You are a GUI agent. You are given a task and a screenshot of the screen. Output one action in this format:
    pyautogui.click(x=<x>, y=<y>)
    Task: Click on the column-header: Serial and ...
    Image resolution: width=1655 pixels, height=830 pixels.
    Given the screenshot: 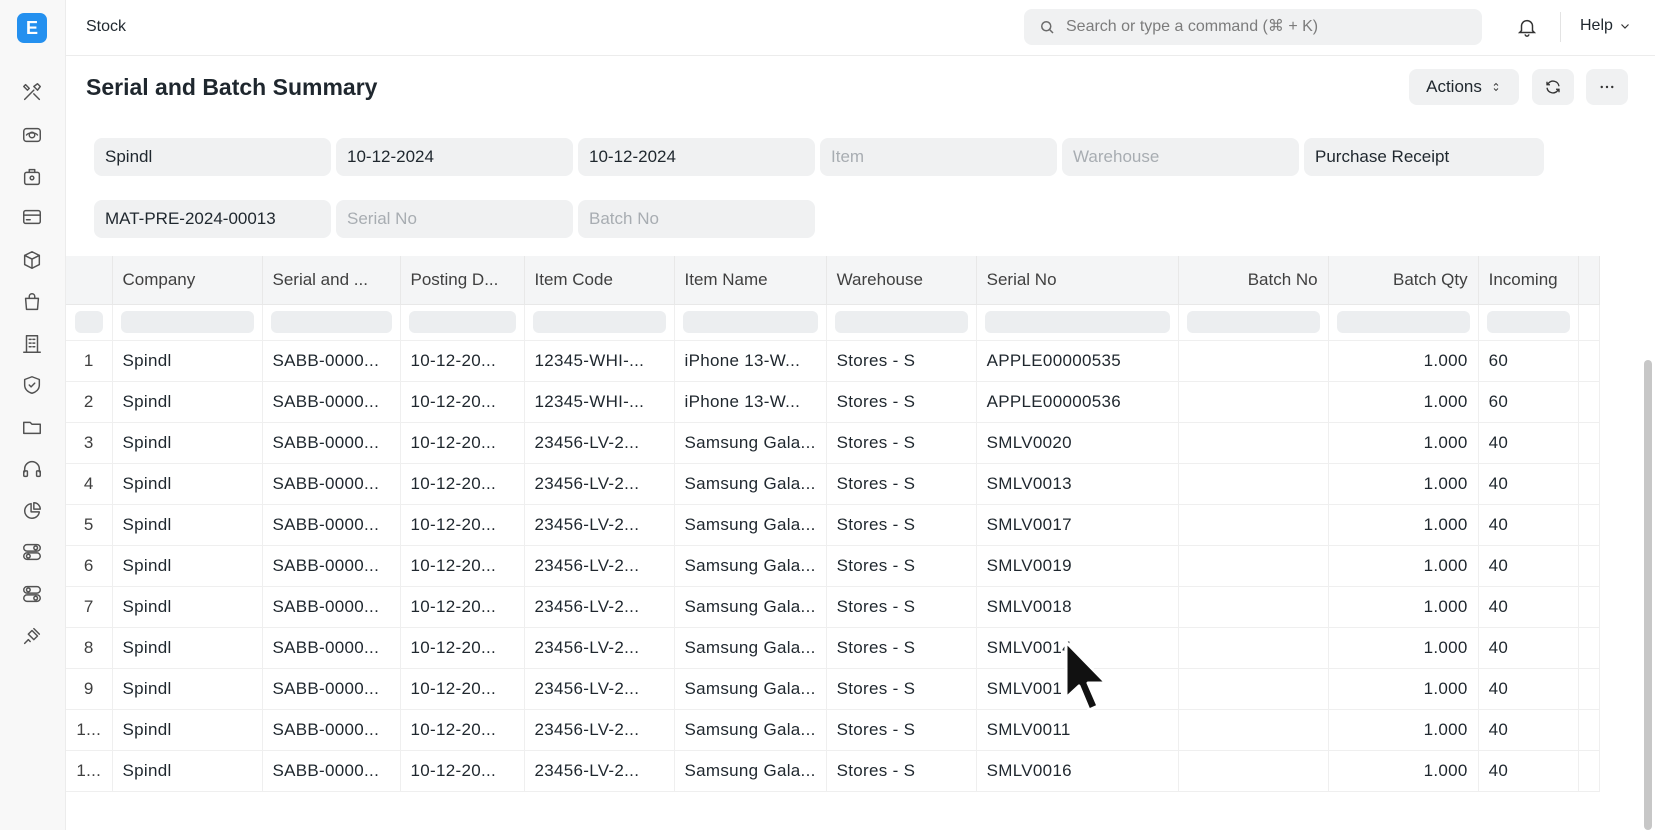 What is the action you would take?
    pyautogui.click(x=331, y=280)
    